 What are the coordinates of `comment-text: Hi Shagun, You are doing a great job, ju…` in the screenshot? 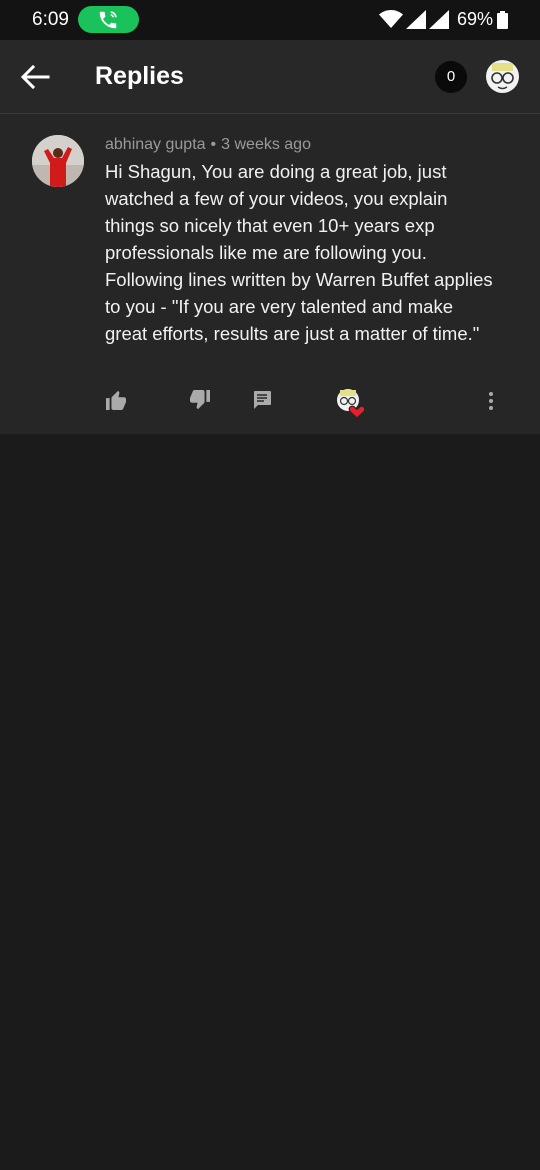 It's located at (299, 252).